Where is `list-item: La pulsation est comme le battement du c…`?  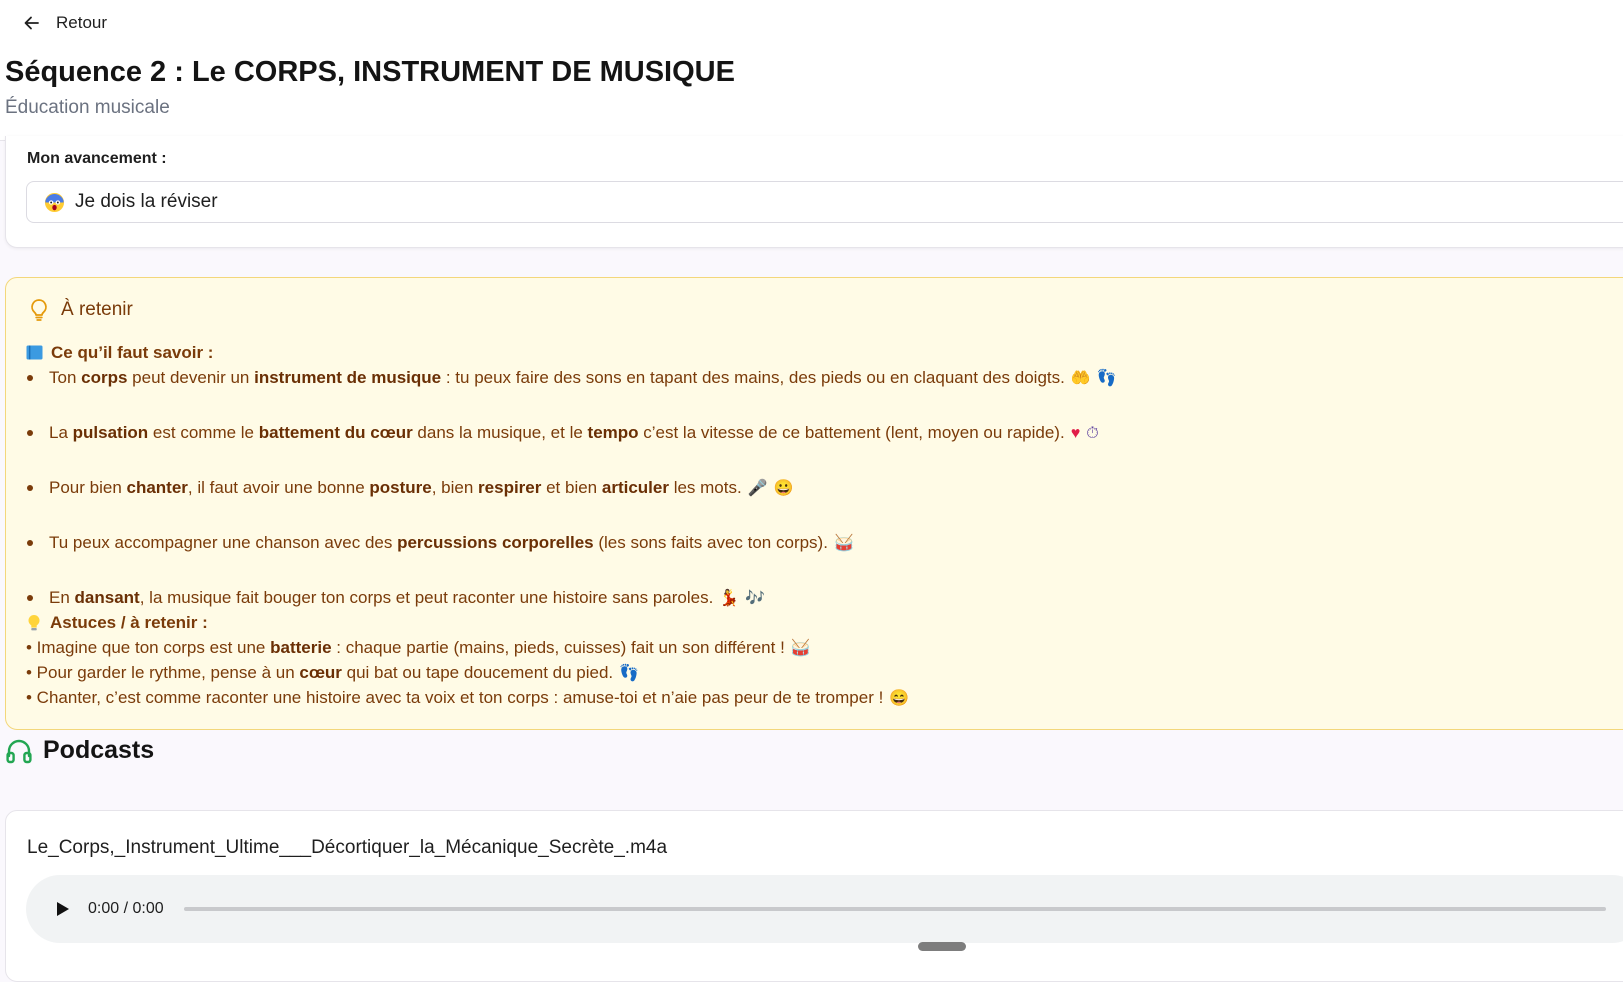
list-item: La pulsation est comme le battement du c… is located at coordinates (816, 432).